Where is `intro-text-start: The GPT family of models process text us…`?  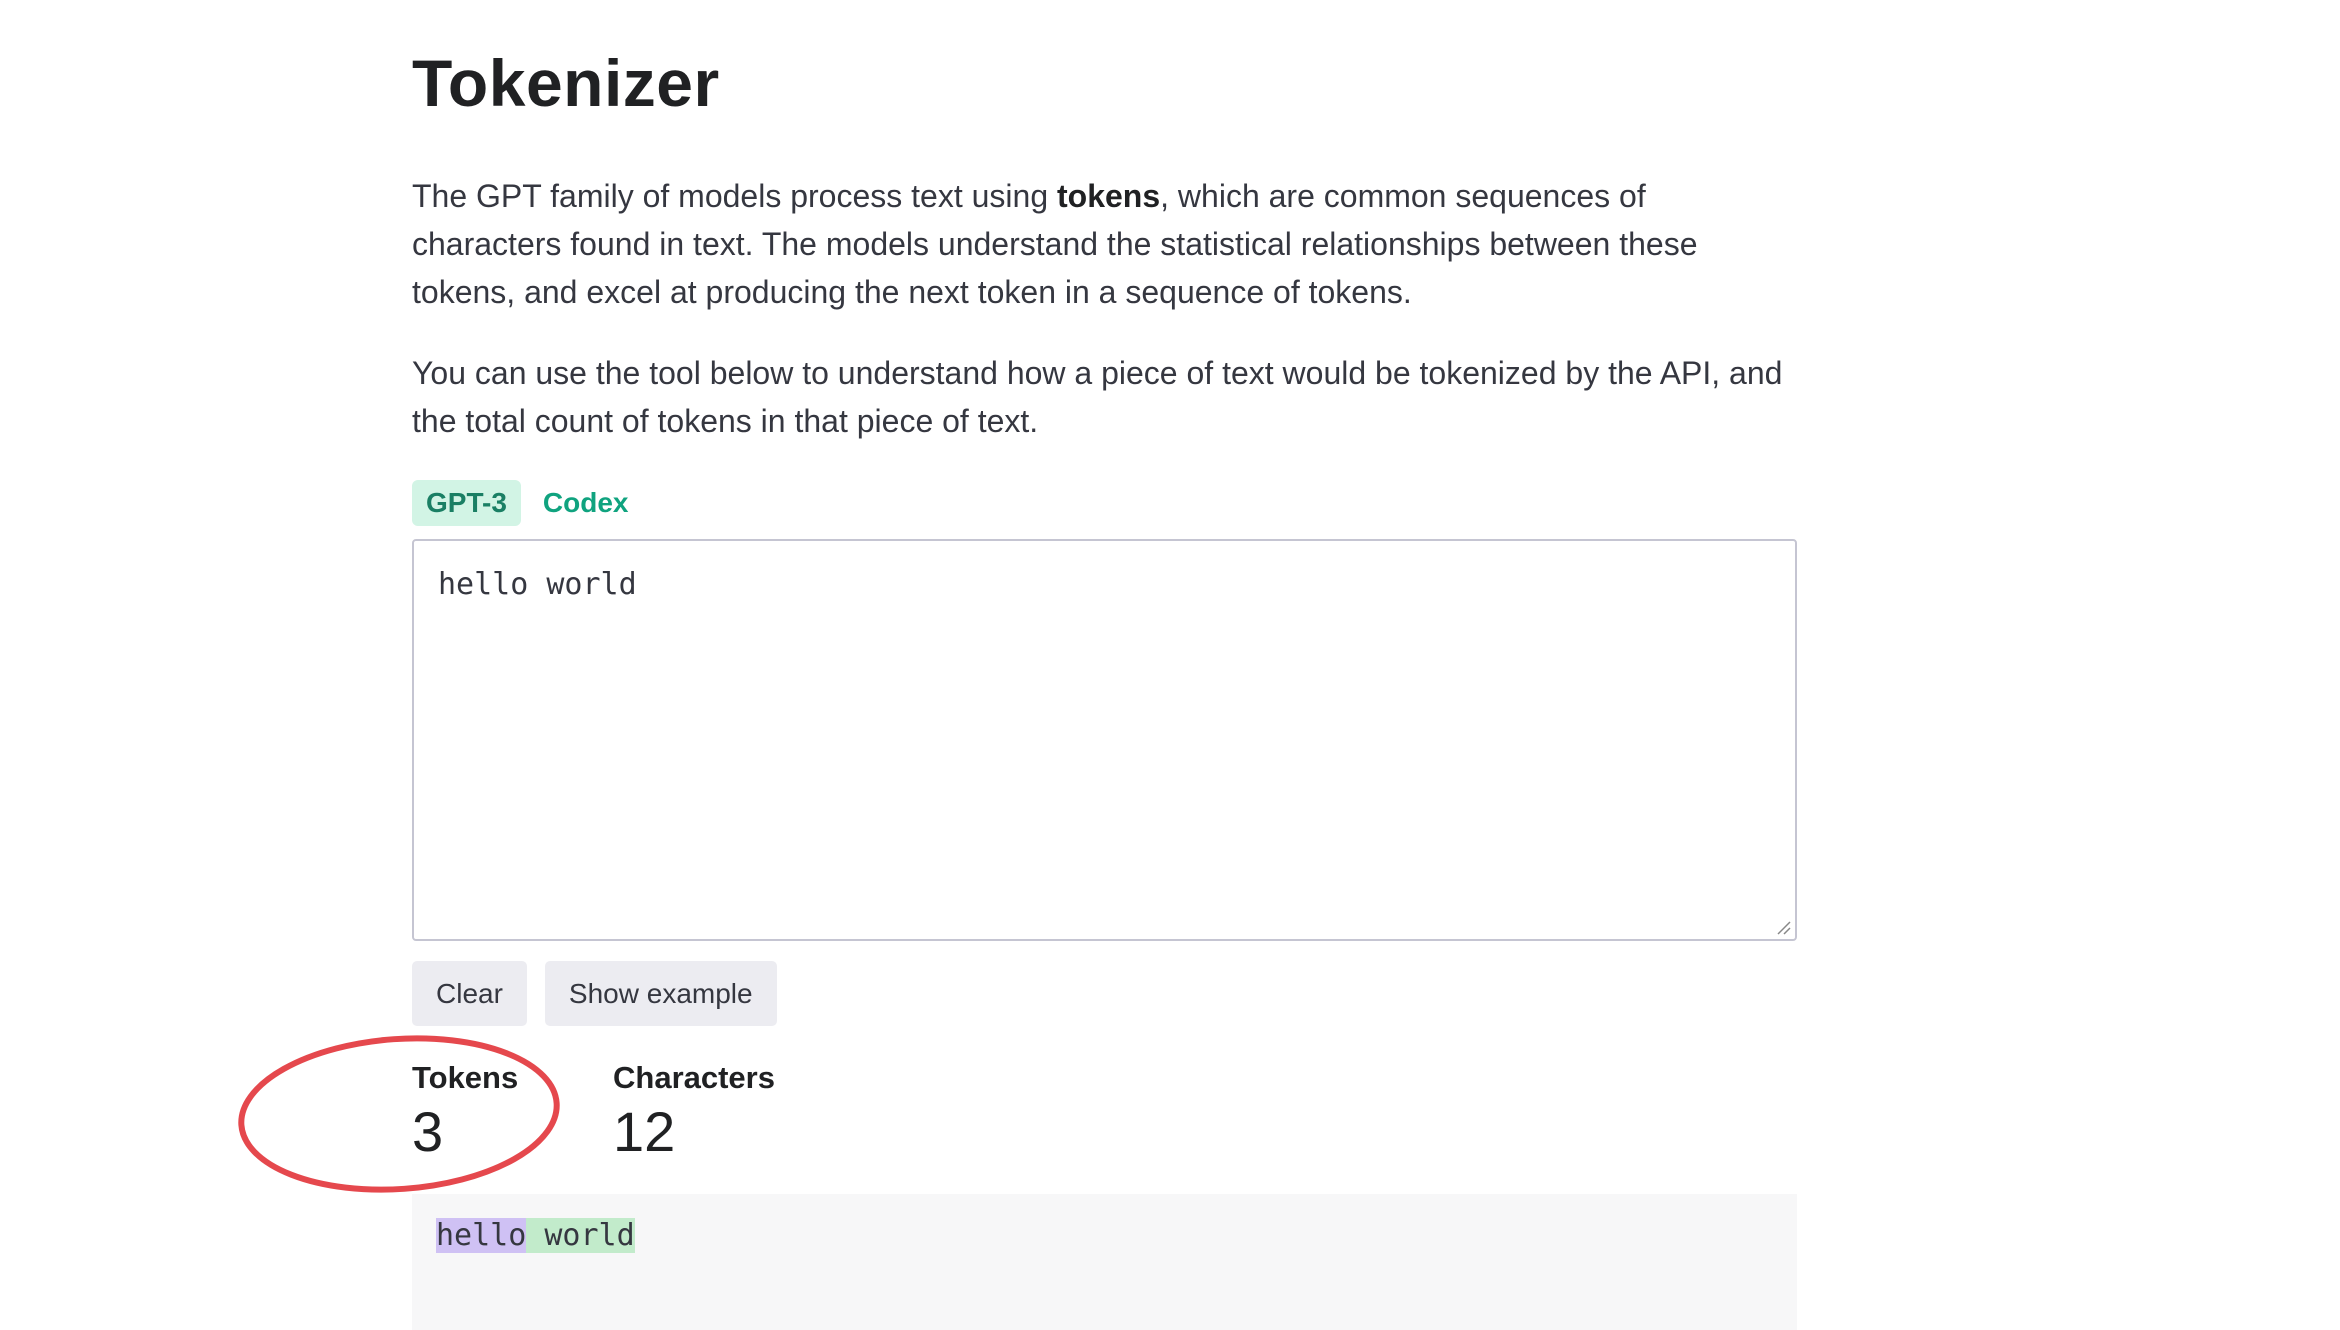 intro-text-start: The GPT family of models process text us… is located at coordinates (734, 196).